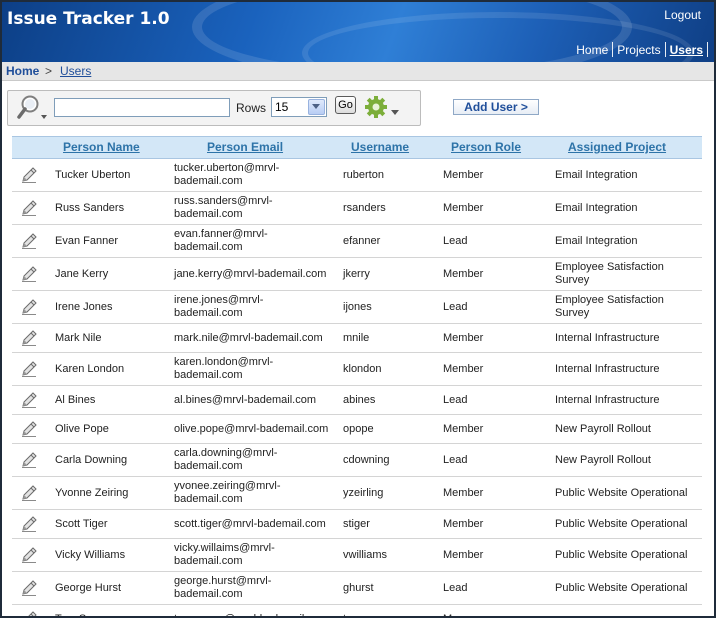  I want to click on assigned-project-cell: Employee Satisfaction Survey, so click(609, 274).